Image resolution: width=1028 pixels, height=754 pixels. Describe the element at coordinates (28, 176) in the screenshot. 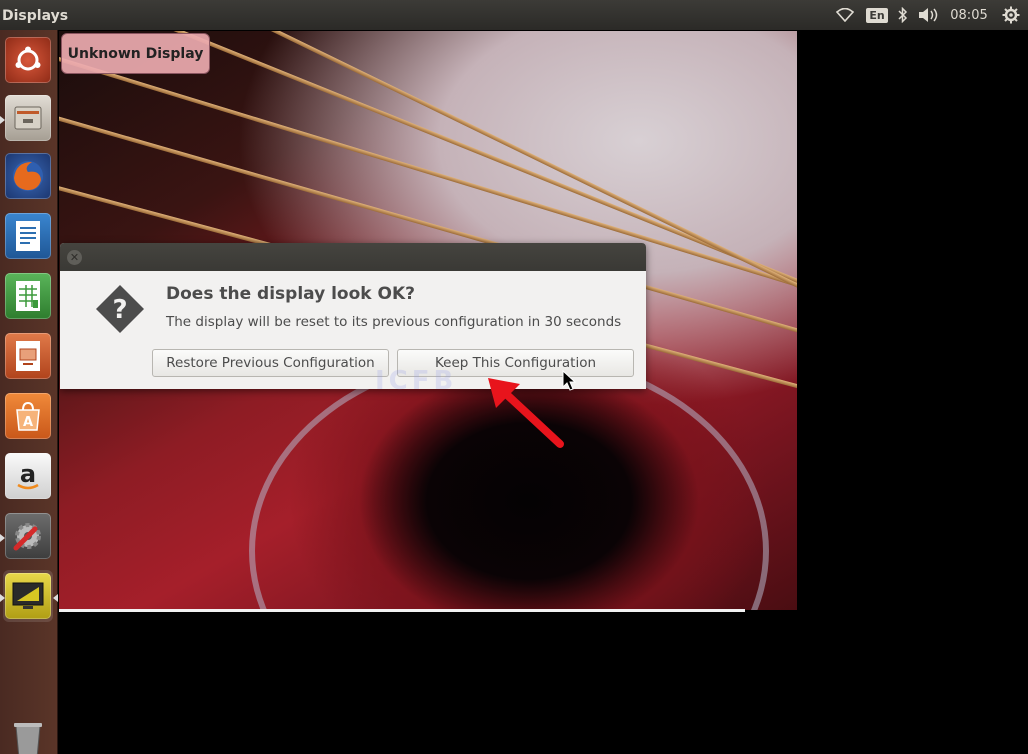

I see `firefox-icon` at that location.